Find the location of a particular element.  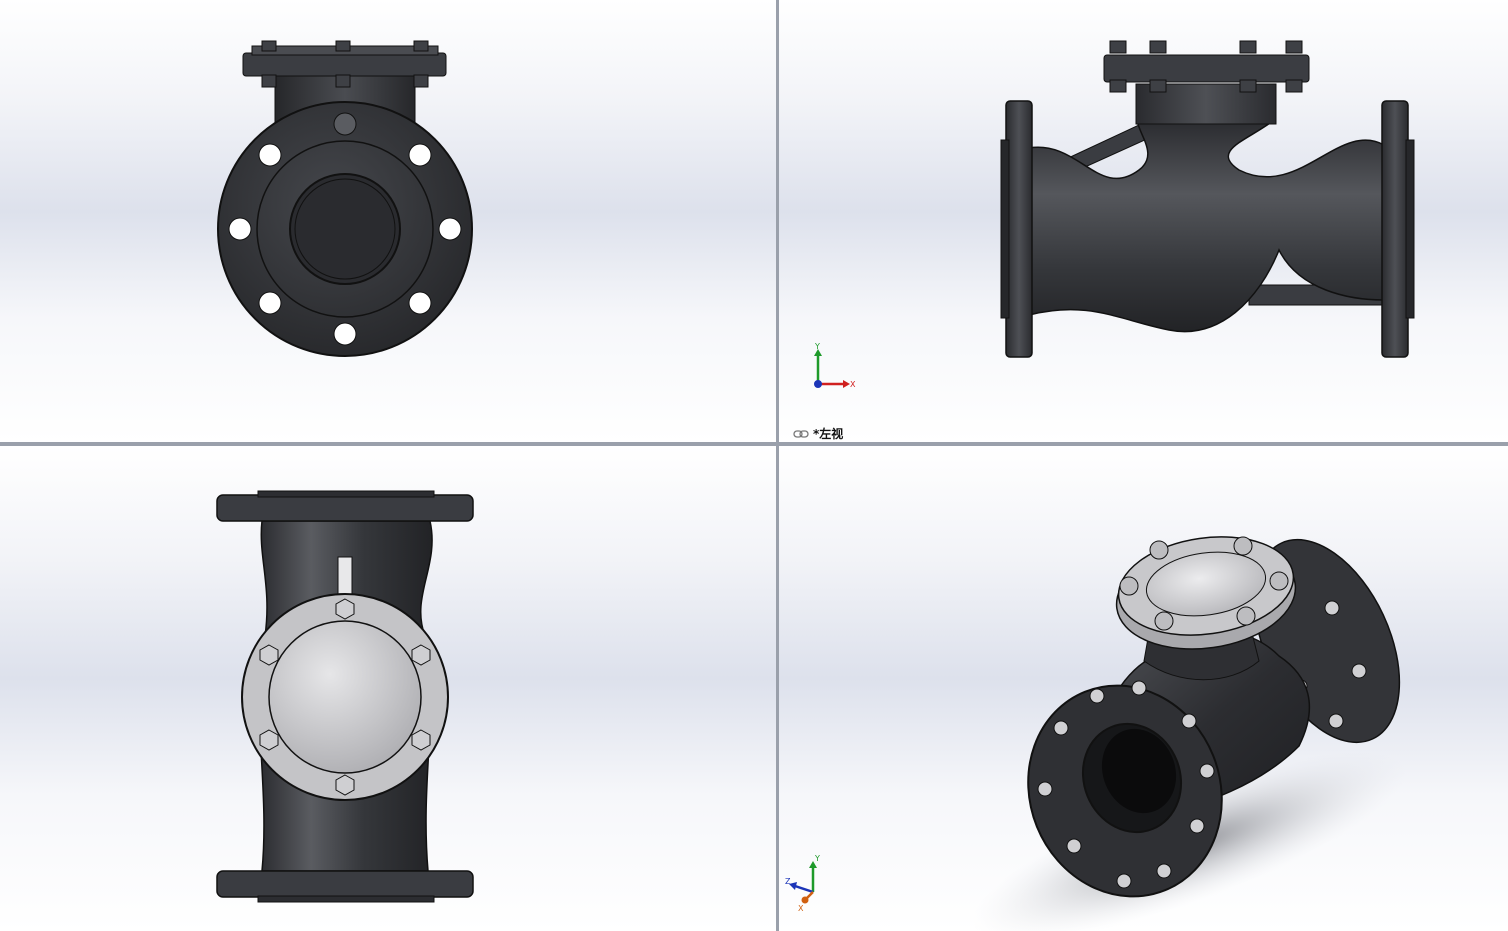

axis-z-label: Z is located at coordinates (788, 881).